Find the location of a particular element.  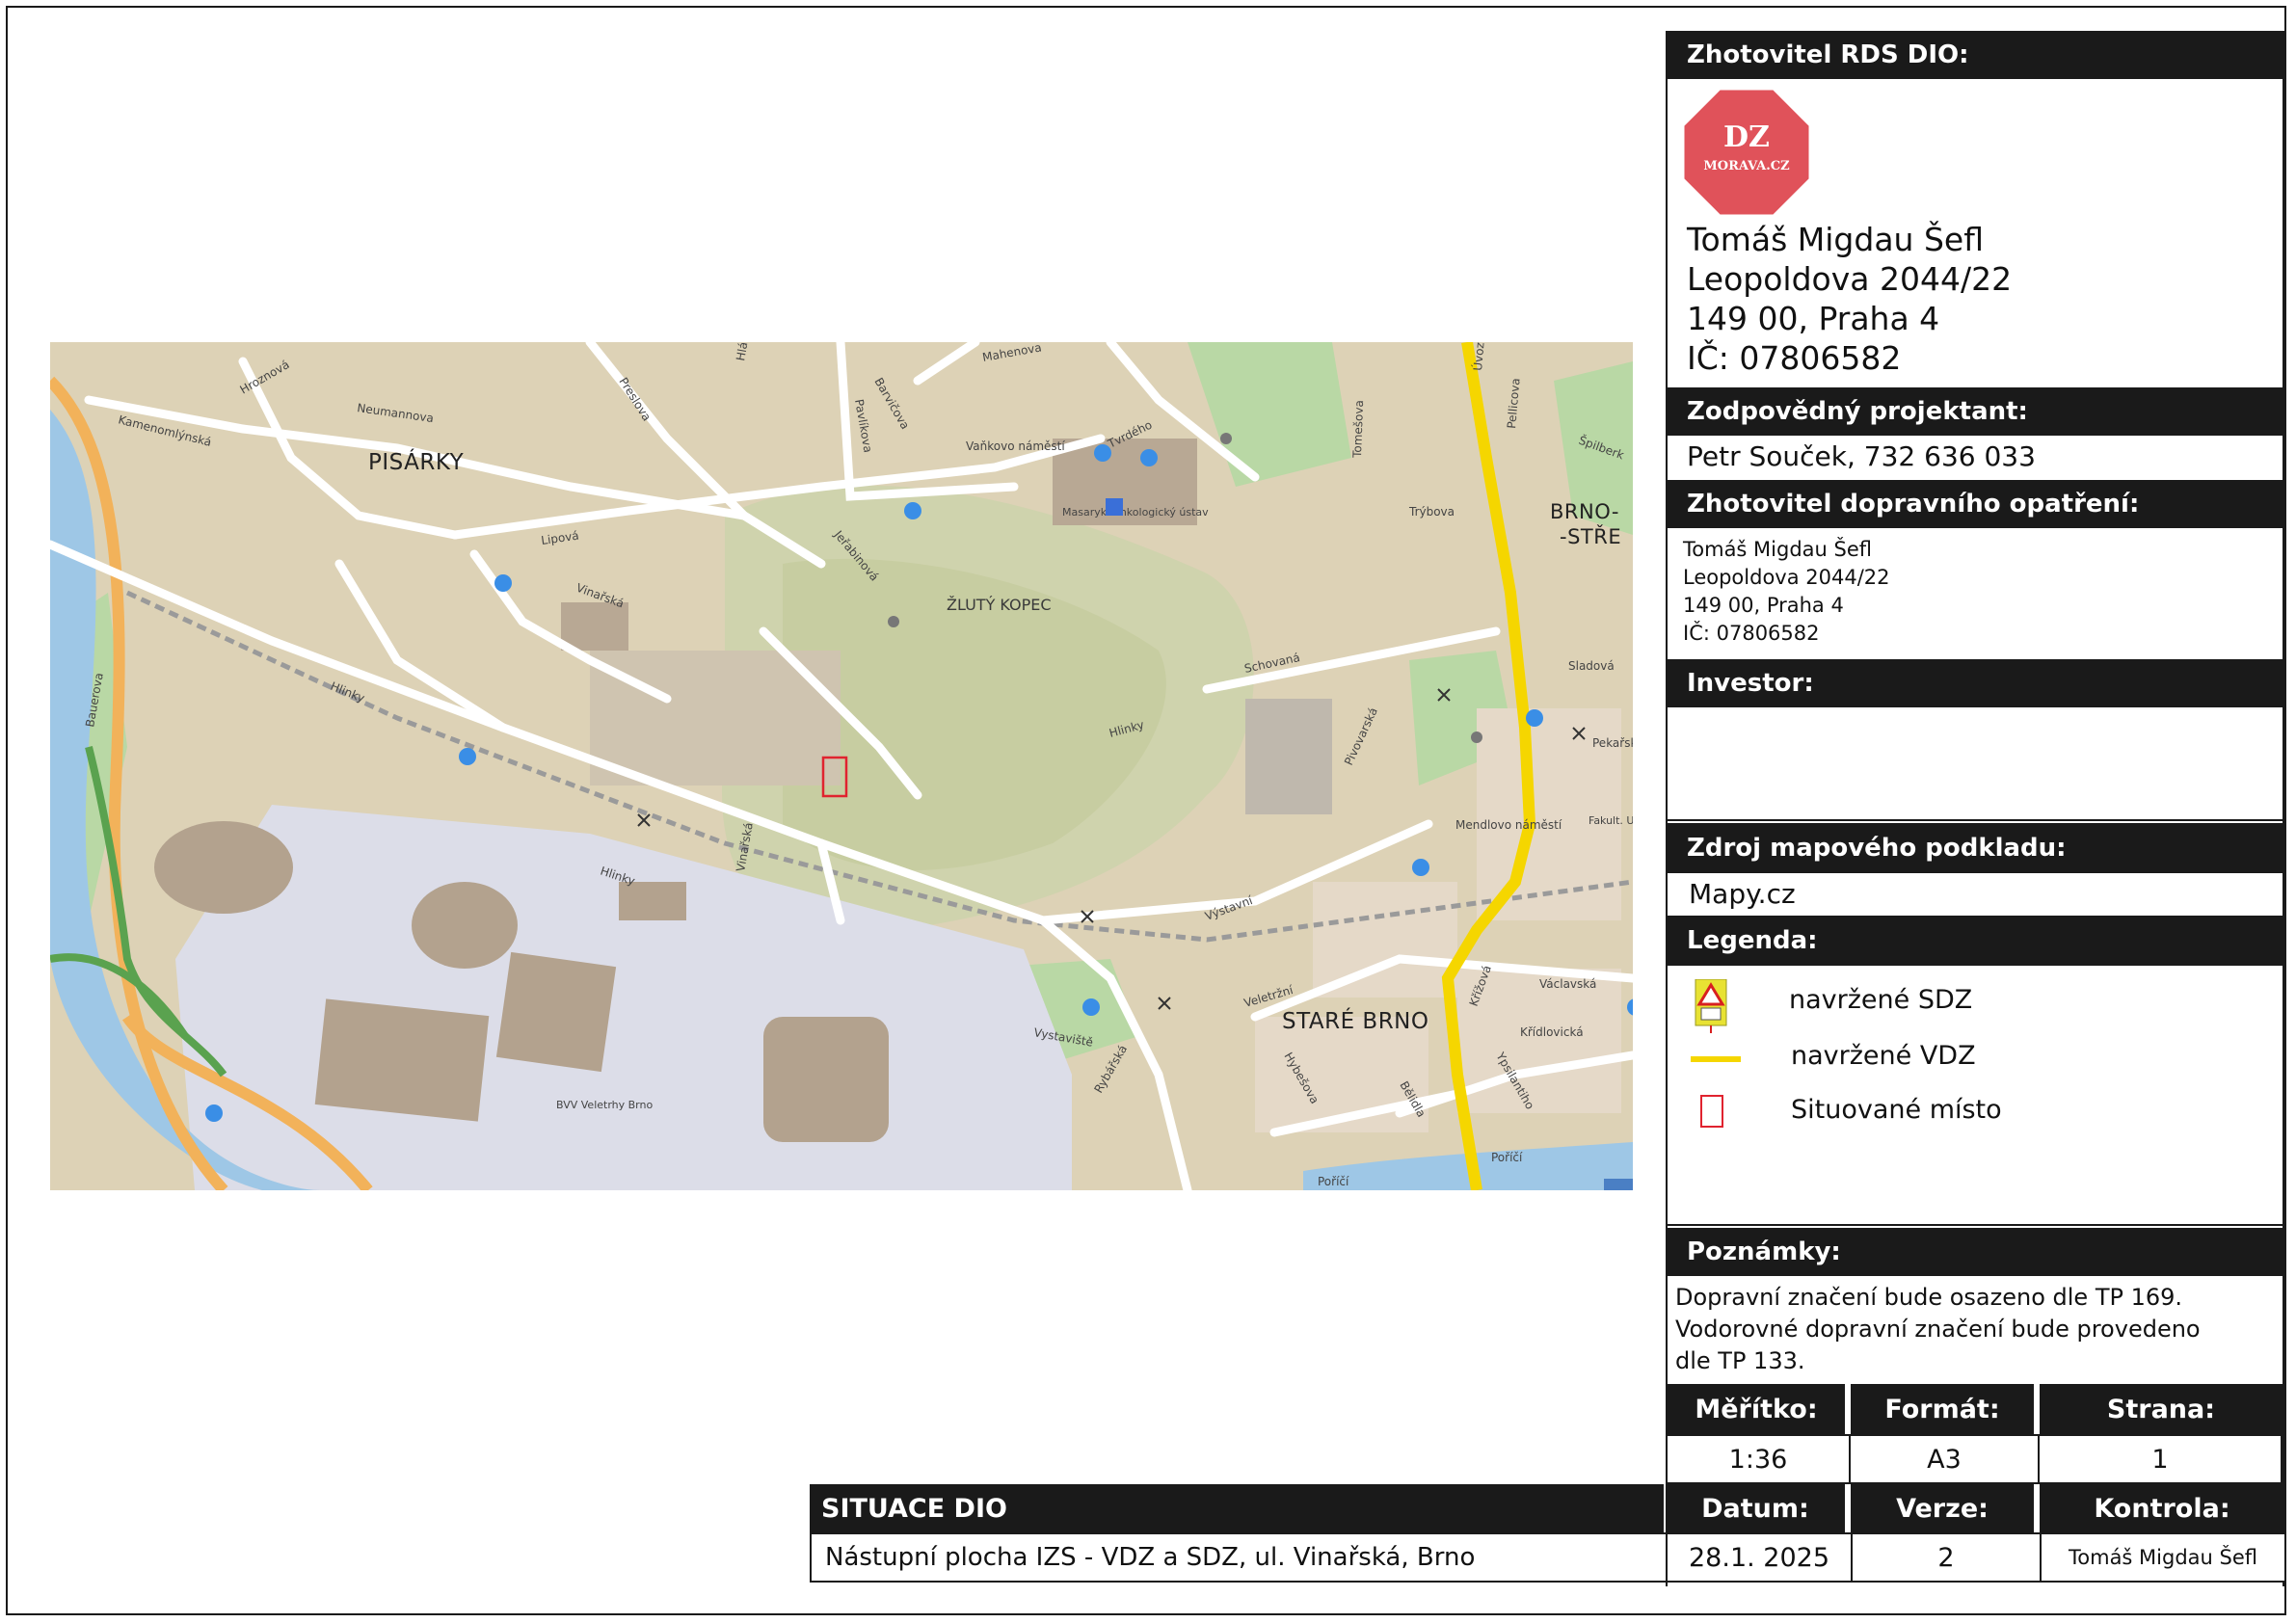

street-label: Vaňkovo náměstí is located at coordinates (1015, 446).